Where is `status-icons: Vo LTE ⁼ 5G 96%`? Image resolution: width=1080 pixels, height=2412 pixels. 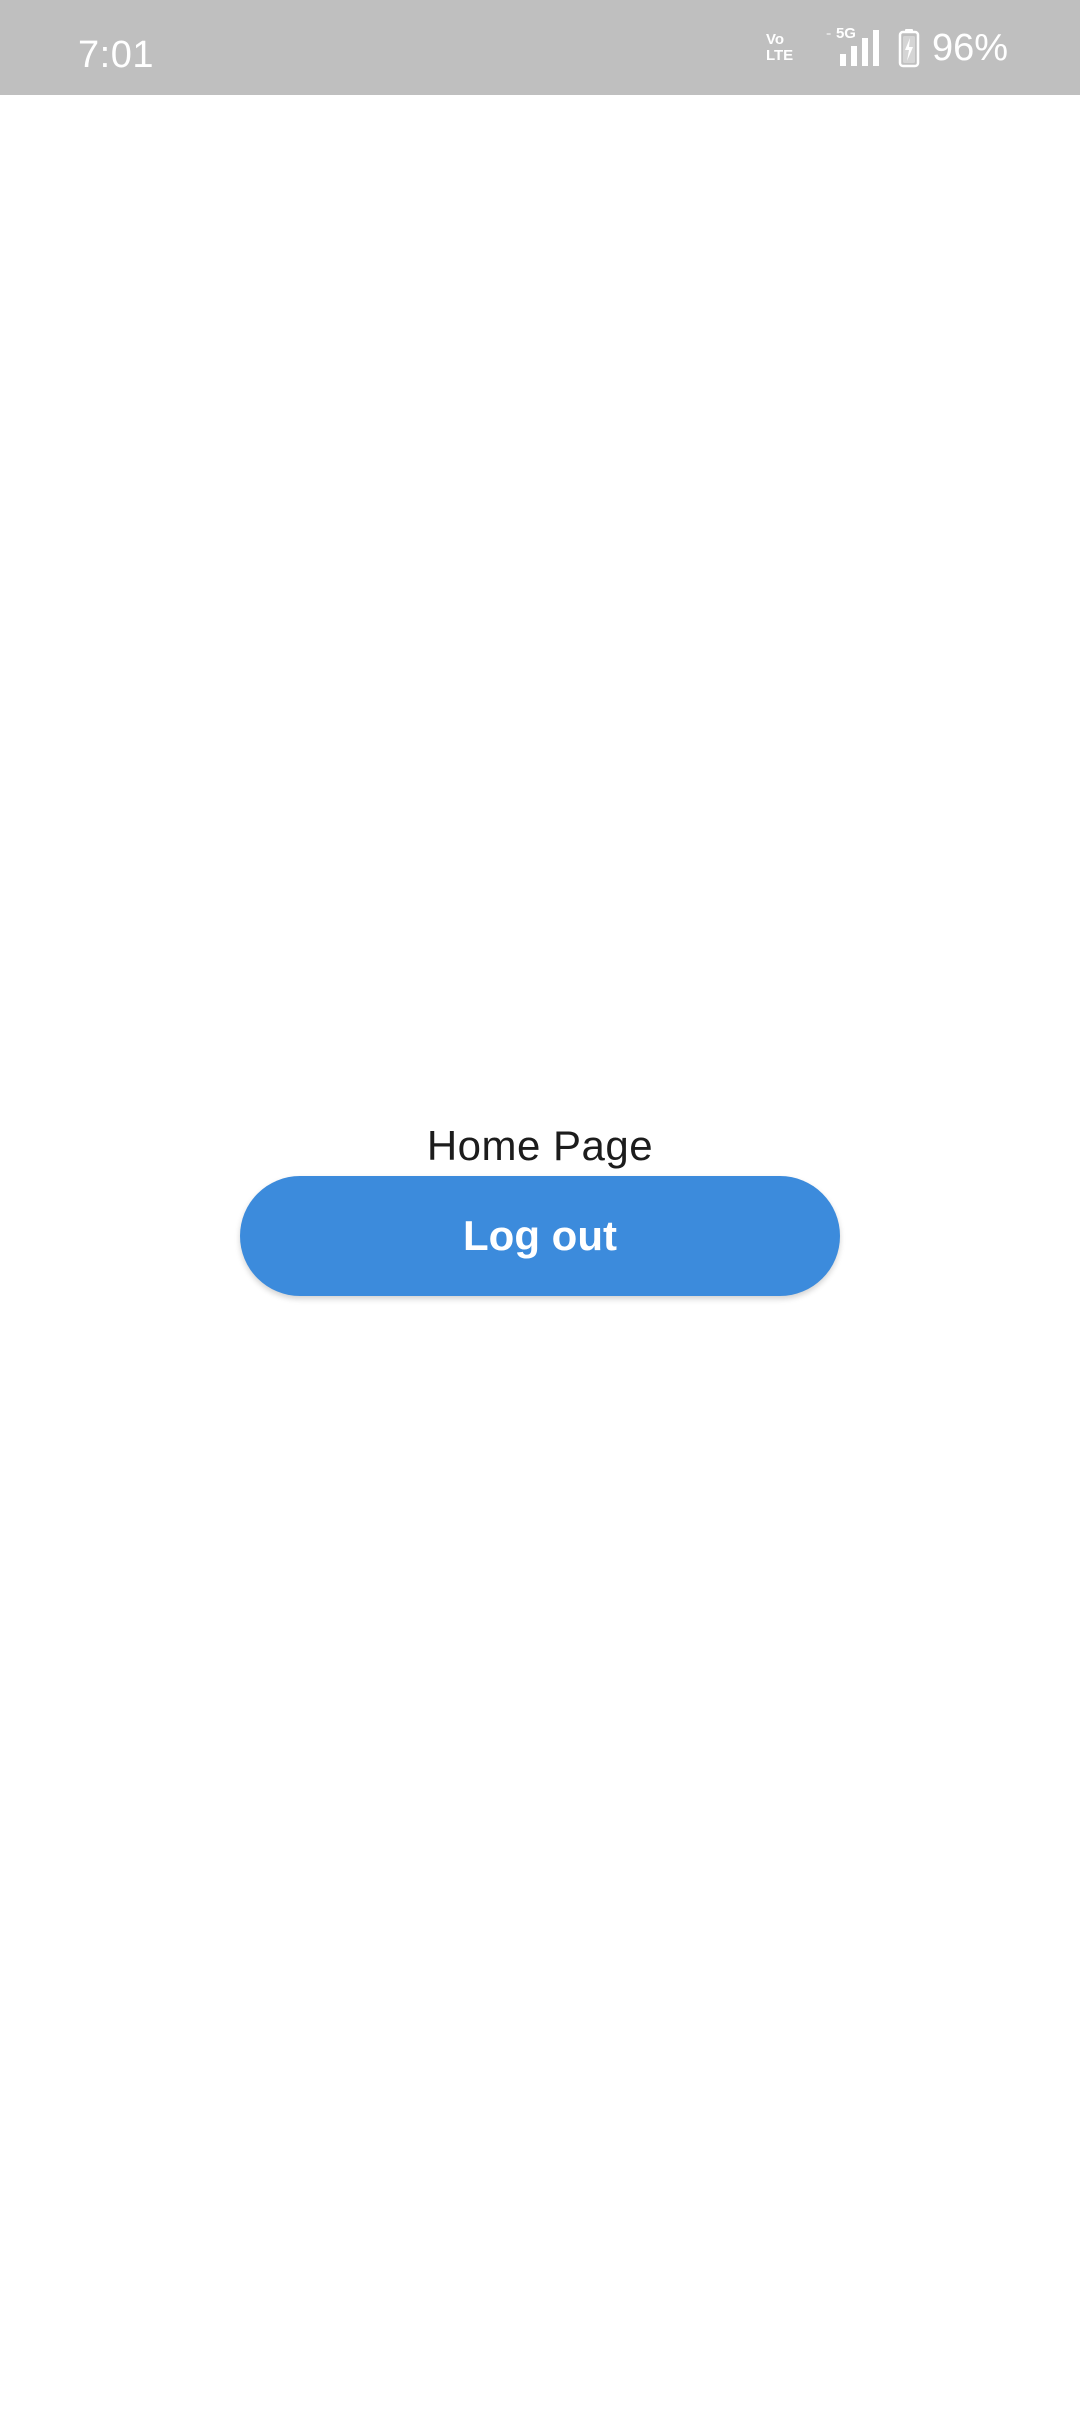
status-icons: Vo LTE ⁼ 5G 96% is located at coordinates (887, 47).